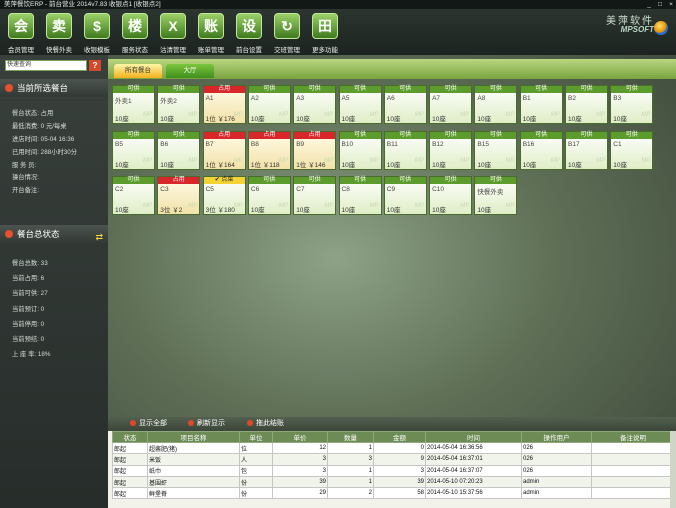  What do you see at coordinates (133, 150) in the screenshot?
I see `table-card: 可供 B5 10座 MP` at bounding box center [133, 150].